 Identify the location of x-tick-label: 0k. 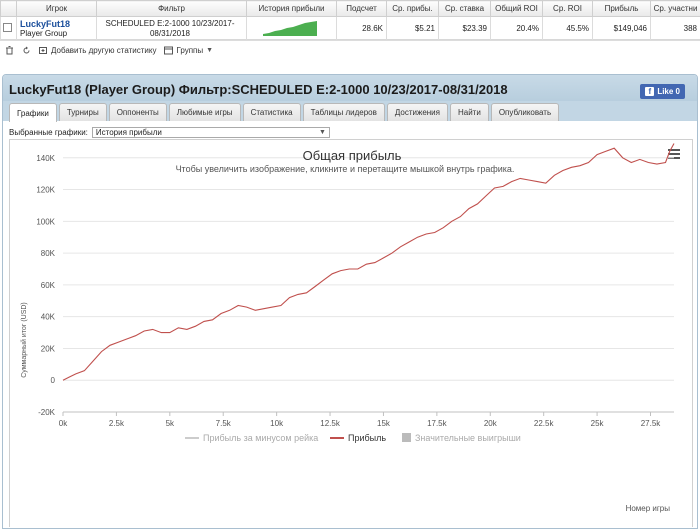
(63, 423).